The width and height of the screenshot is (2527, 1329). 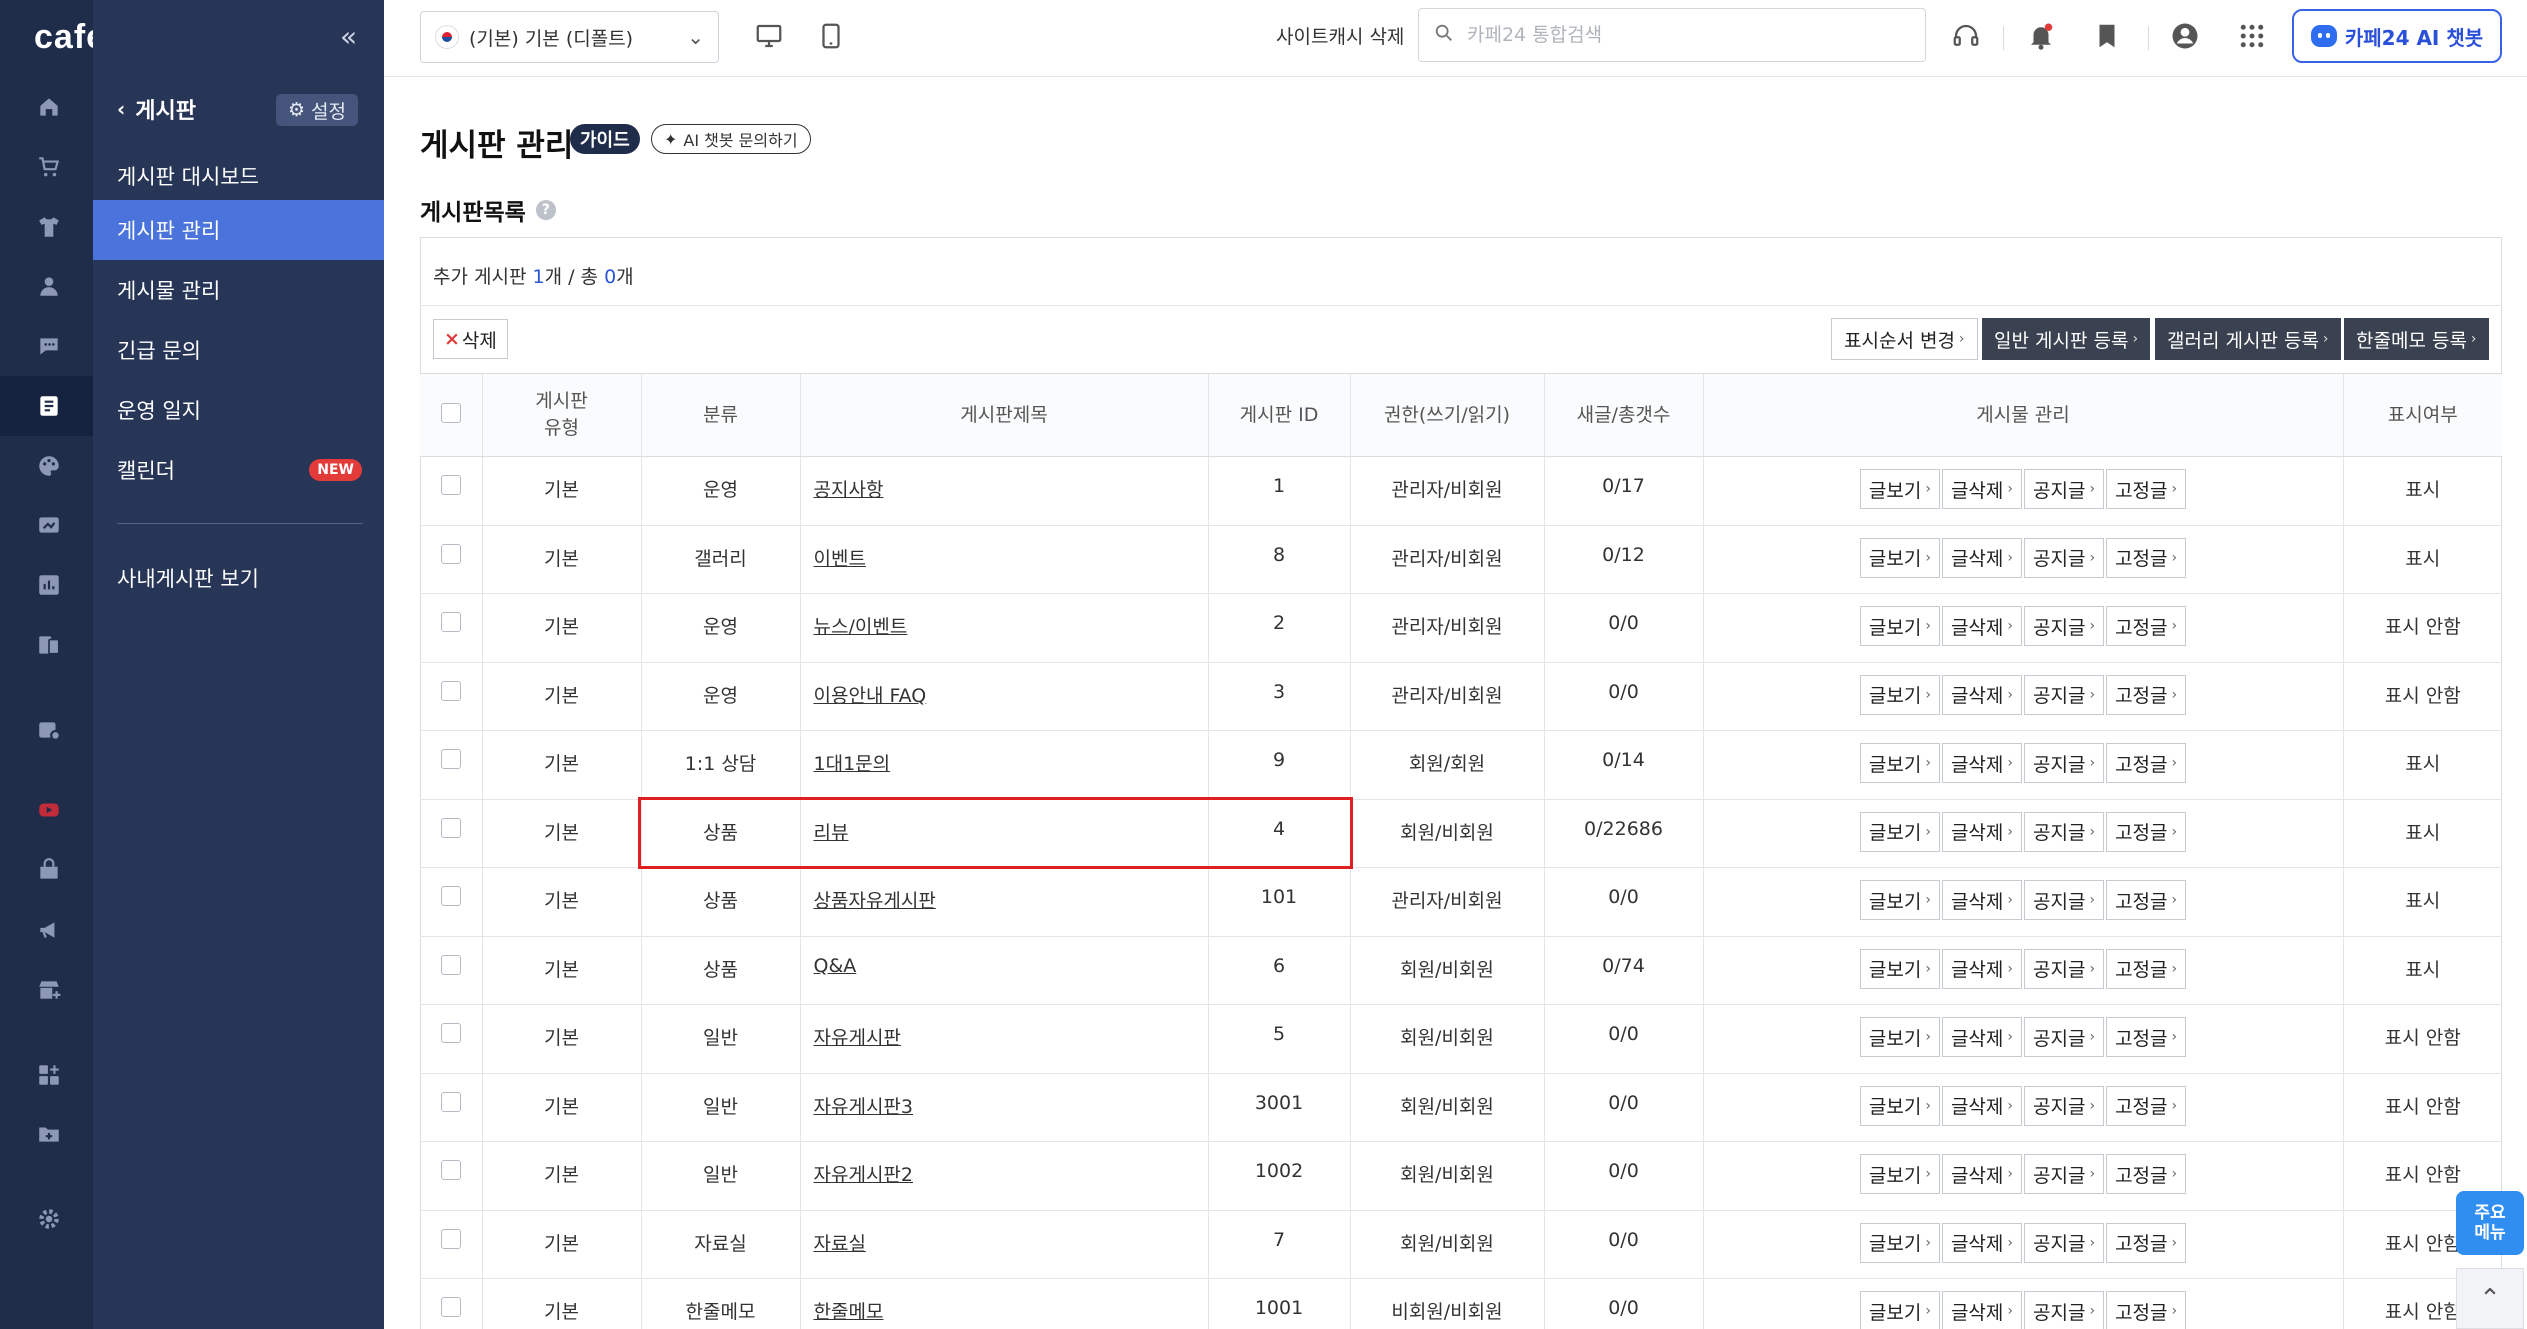 What do you see at coordinates (857, 1038) in the screenshot?
I see `board-title-link: 자유게시판` at bounding box center [857, 1038].